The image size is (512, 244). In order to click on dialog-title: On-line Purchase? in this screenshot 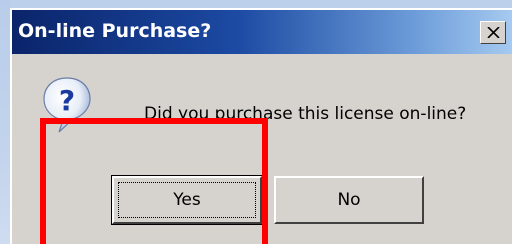, I will do `click(115, 31)`.